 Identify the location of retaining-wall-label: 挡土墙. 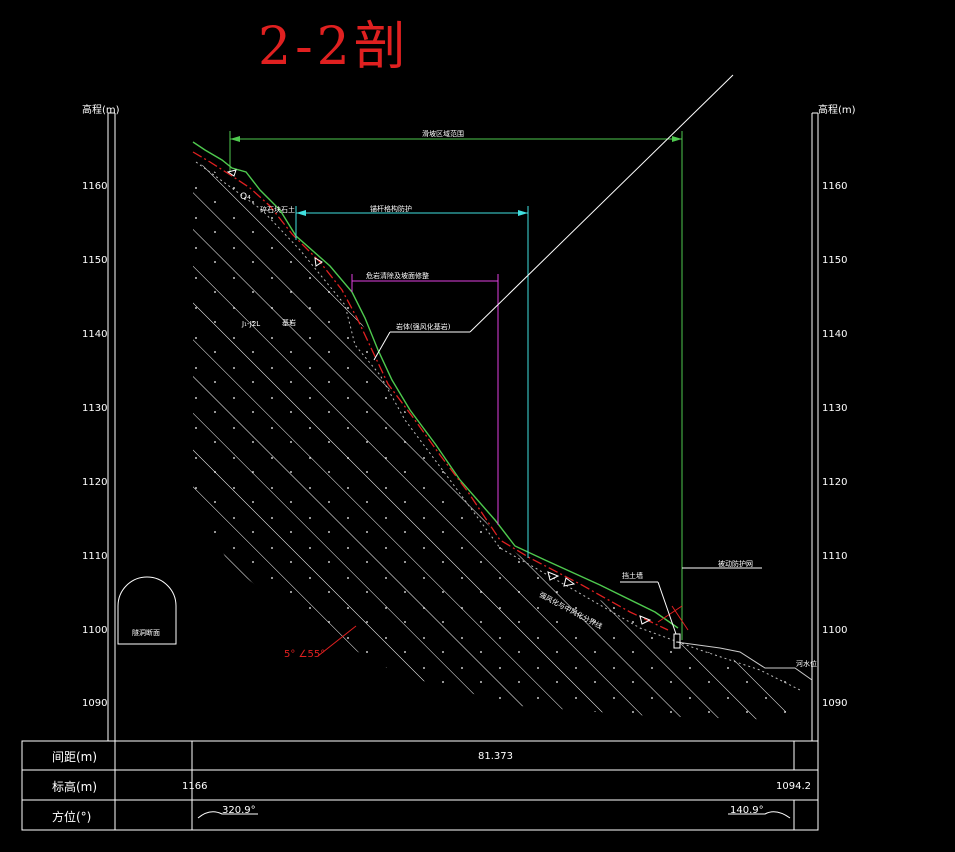
(632, 576).